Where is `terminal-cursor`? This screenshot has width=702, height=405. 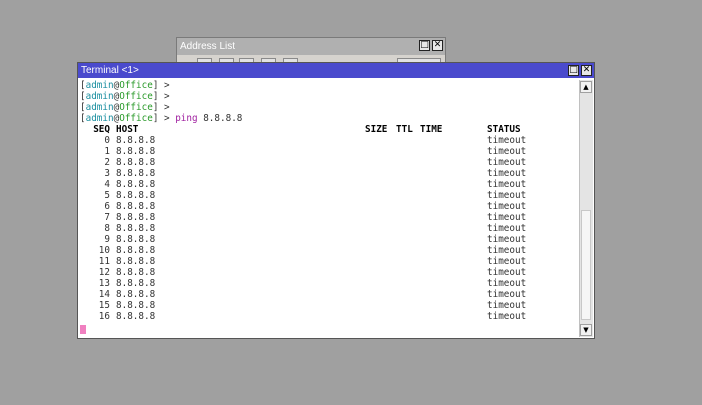
terminal-cursor is located at coordinates (83, 329).